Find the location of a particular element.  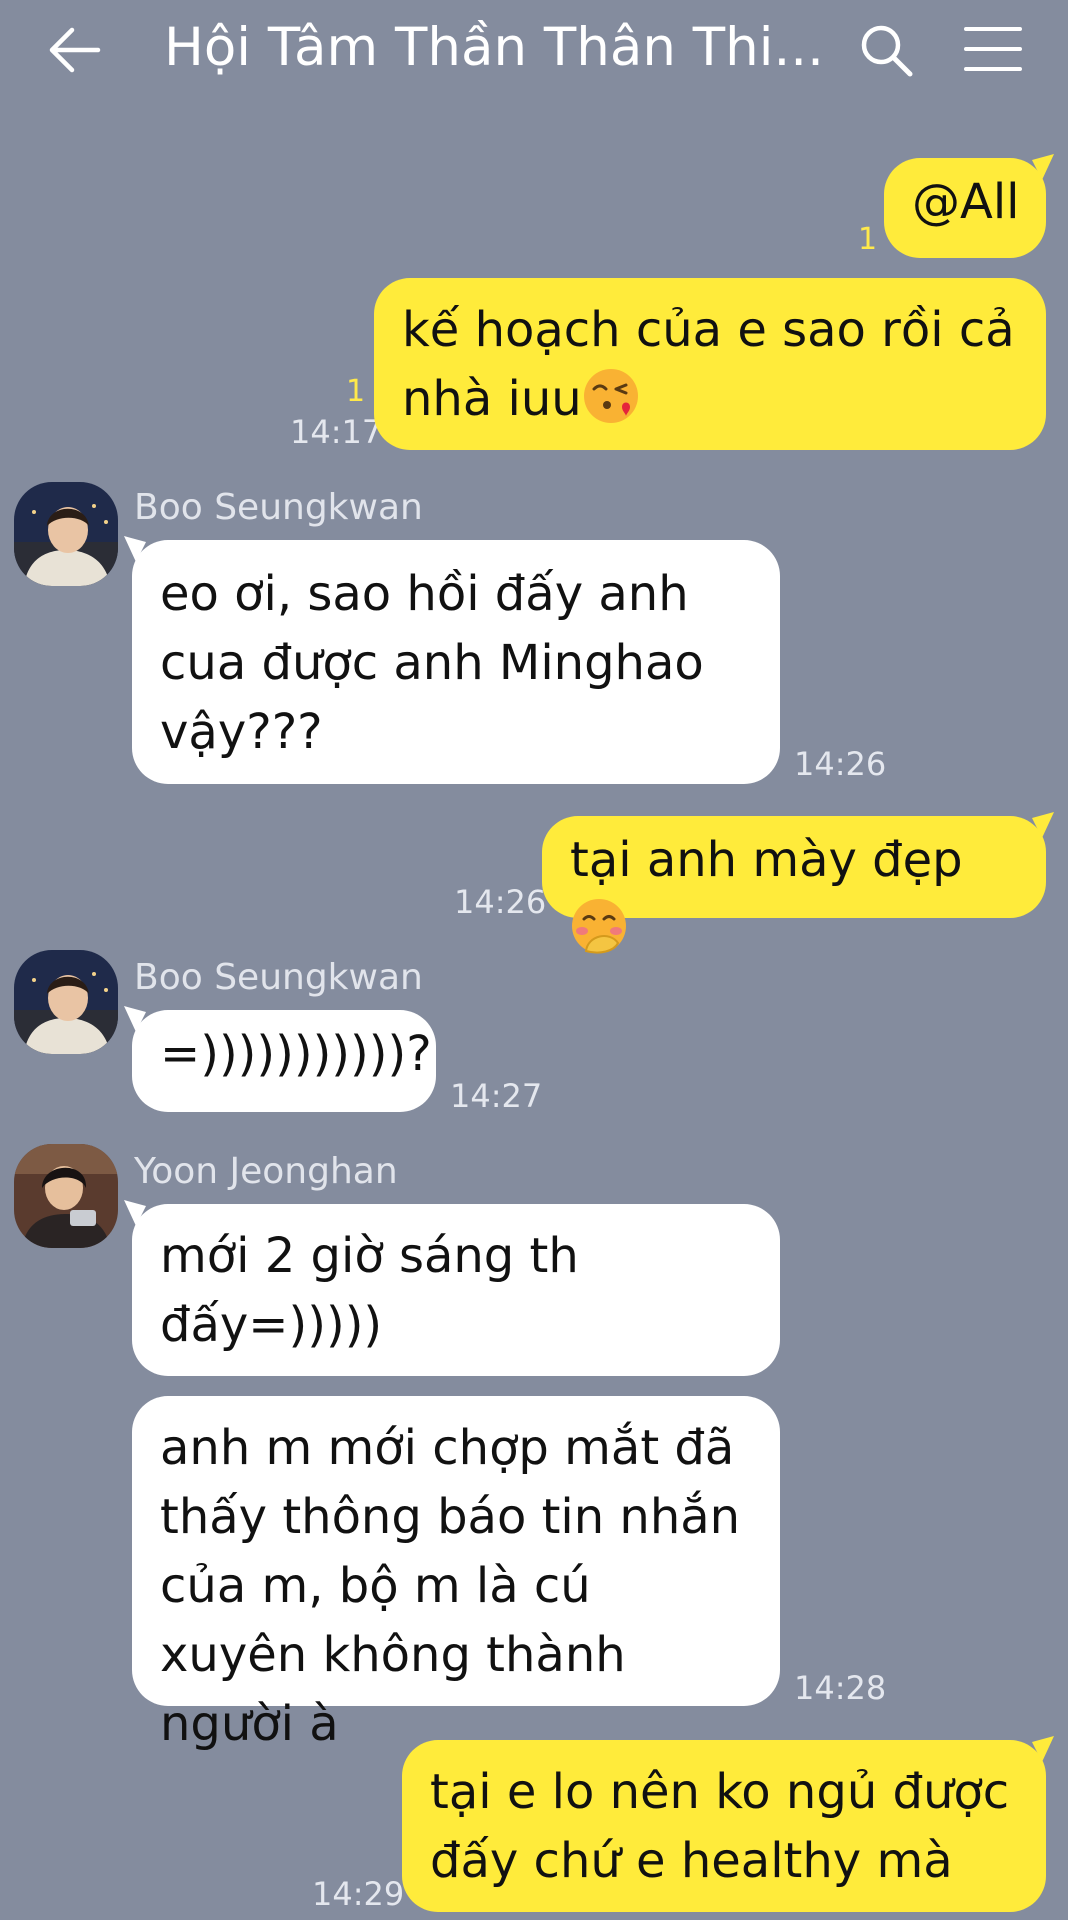

my-message-bubble: kế hoạch của e sao rồi cả nhà iuu is located at coordinates (710, 364).